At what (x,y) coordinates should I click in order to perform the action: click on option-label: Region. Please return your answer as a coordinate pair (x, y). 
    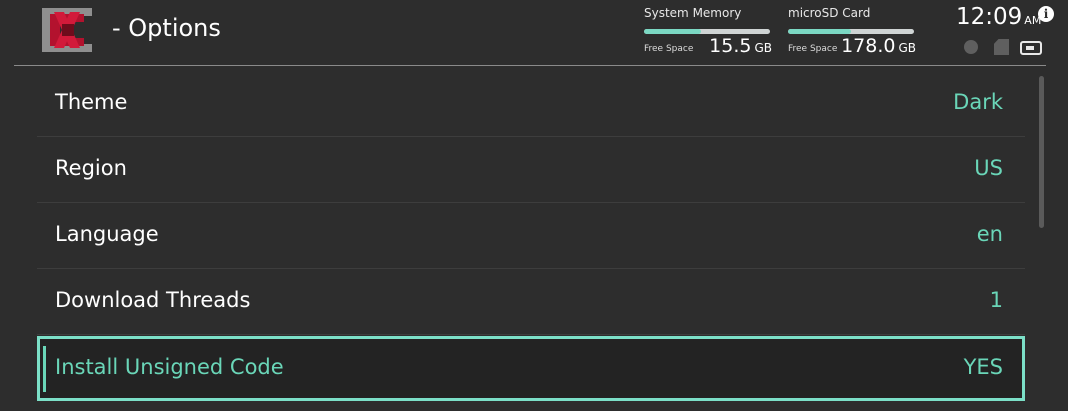
    Looking at the image, I should click on (91, 168).